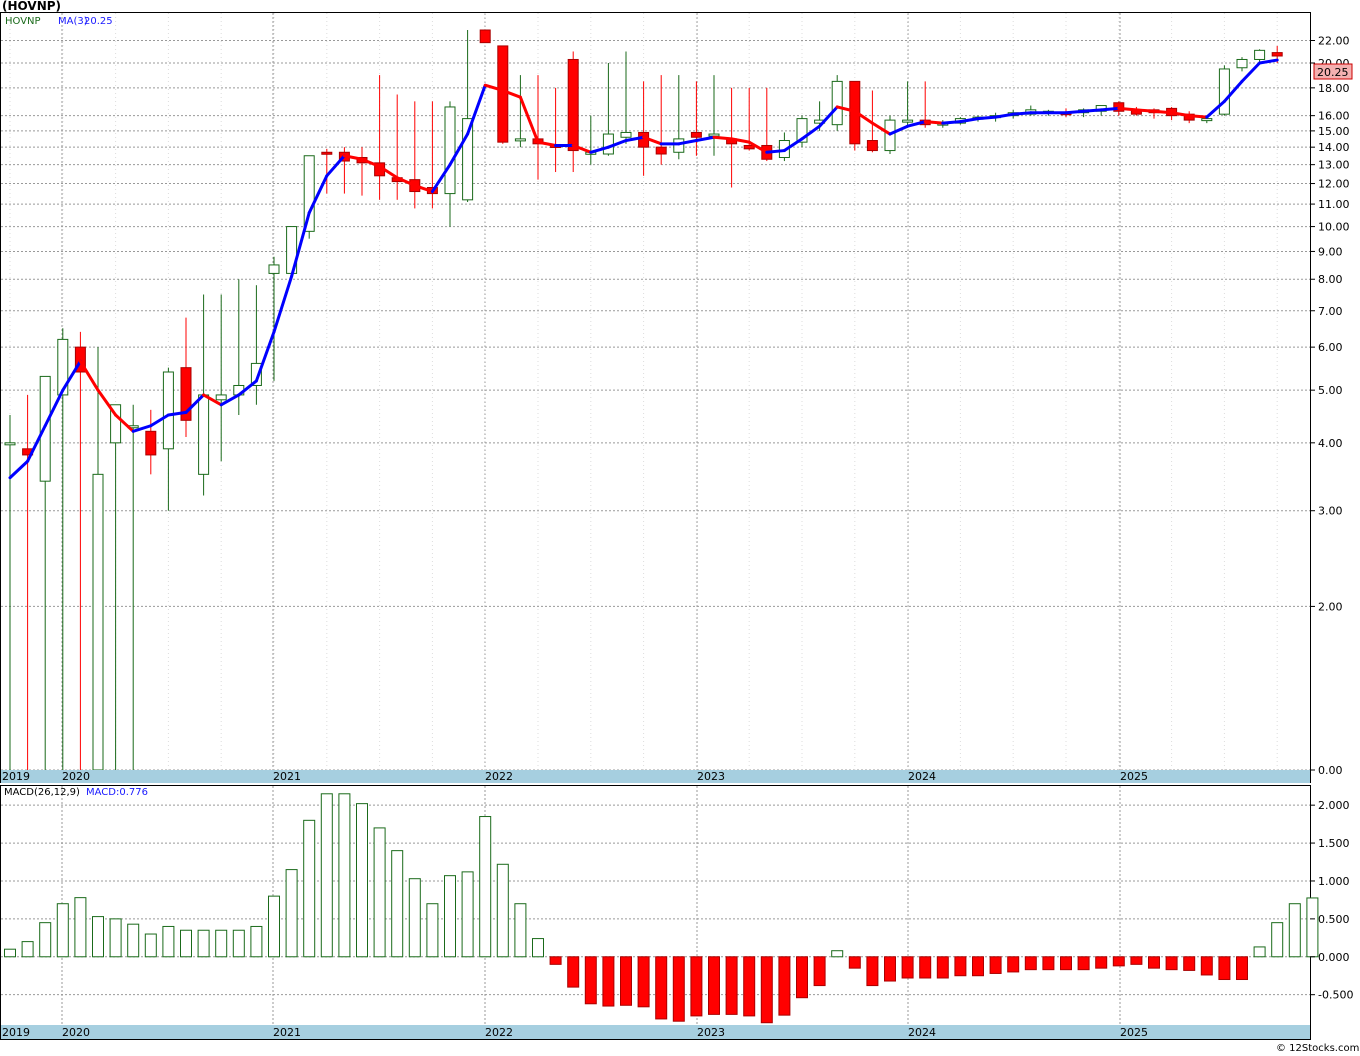  Describe the element at coordinates (1335, 995) in the screenshot. I see `macd-y-tick-label: -0.500` at that location.